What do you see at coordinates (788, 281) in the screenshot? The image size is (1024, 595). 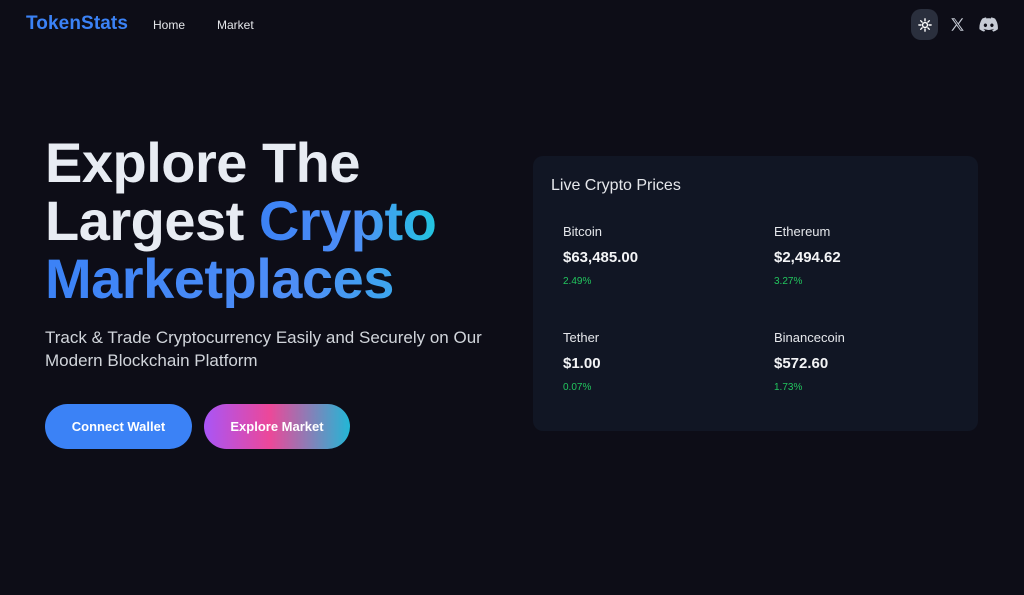 I see `coin-change: 3.27%` at bounding box center [788, 281].